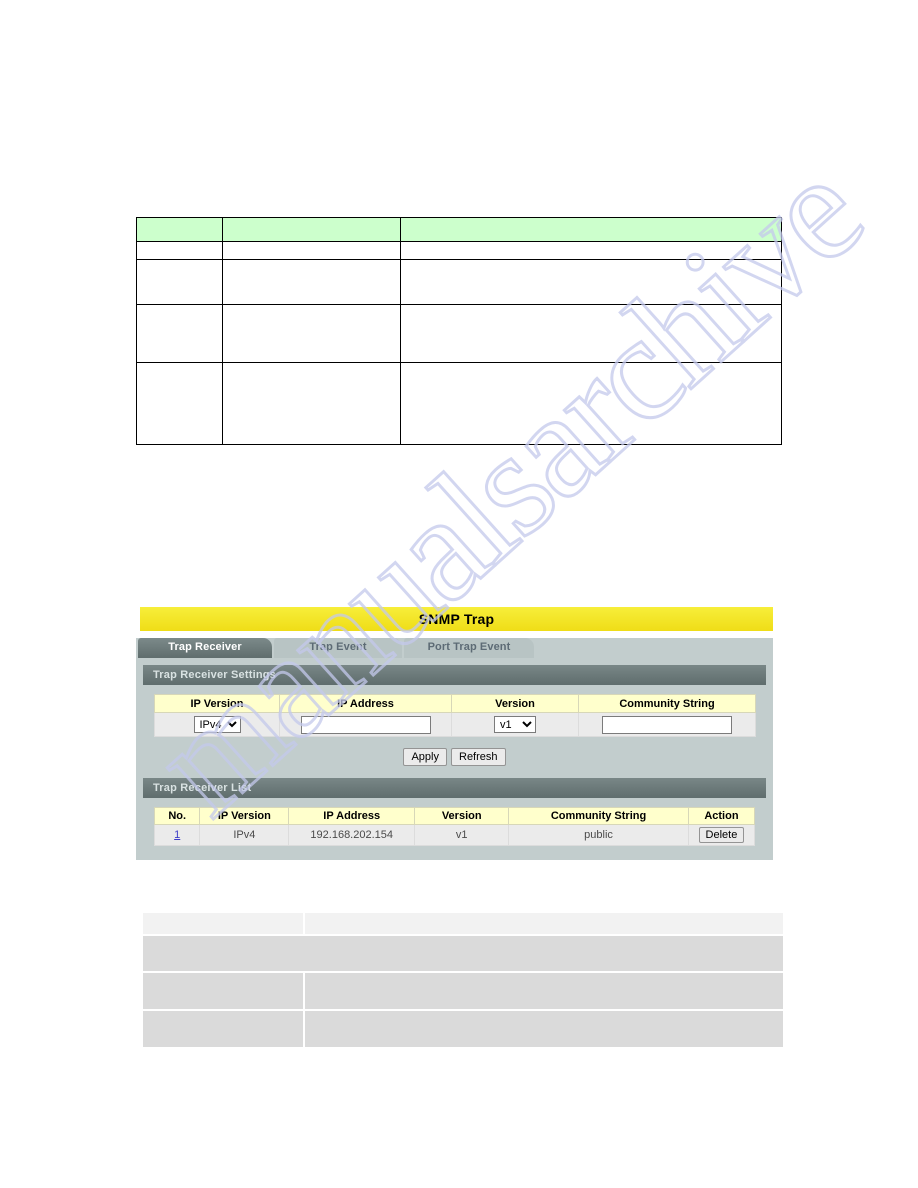 This screenshot has height=1188, width=918. Describe the element at coordinates (244, 835) in the screenshot. I see `cell-ip-version: IPv4` at that location.